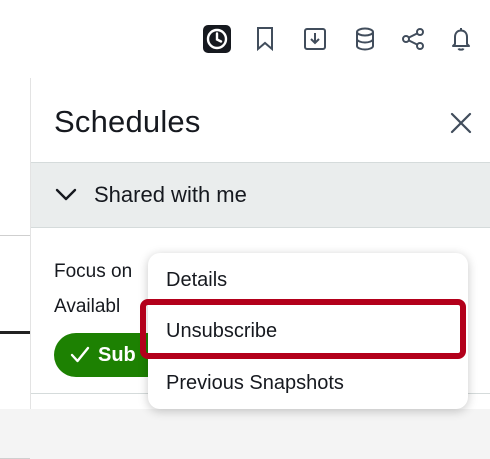 This screenshot has width=490, height=459. I want to click on shared-with-me-section-toggle: Shared with me, so click(260, 195).